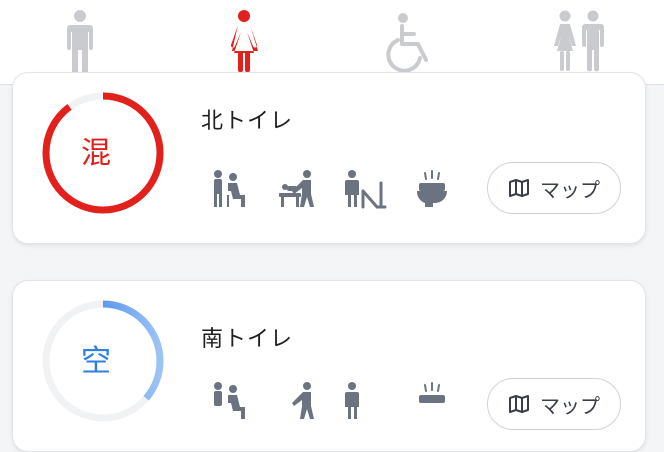 The width and height of the screenshot is (664, 452). Describe the element at coordinates (579, 41) in the screenshot. I see `family-restroom-icon` at that location.